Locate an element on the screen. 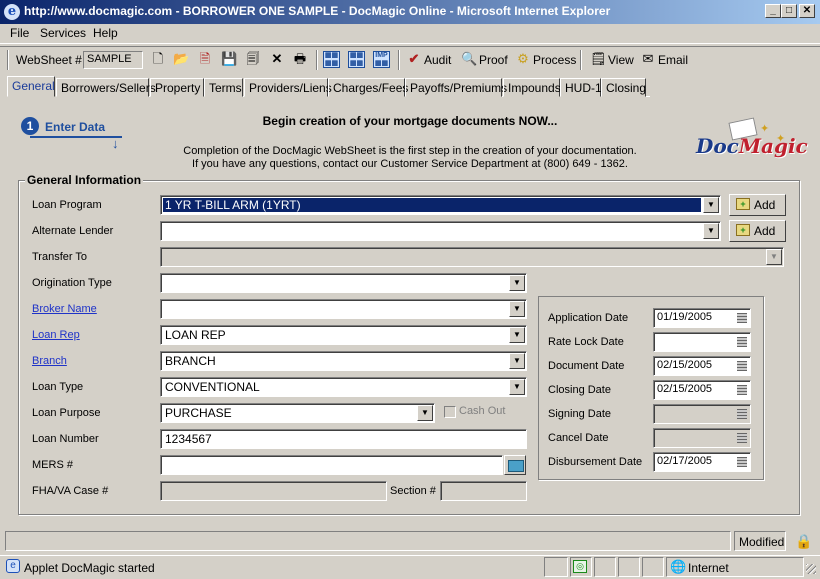  proof-magnifier-icon: 🔍 is located at coordinates (469, 59).